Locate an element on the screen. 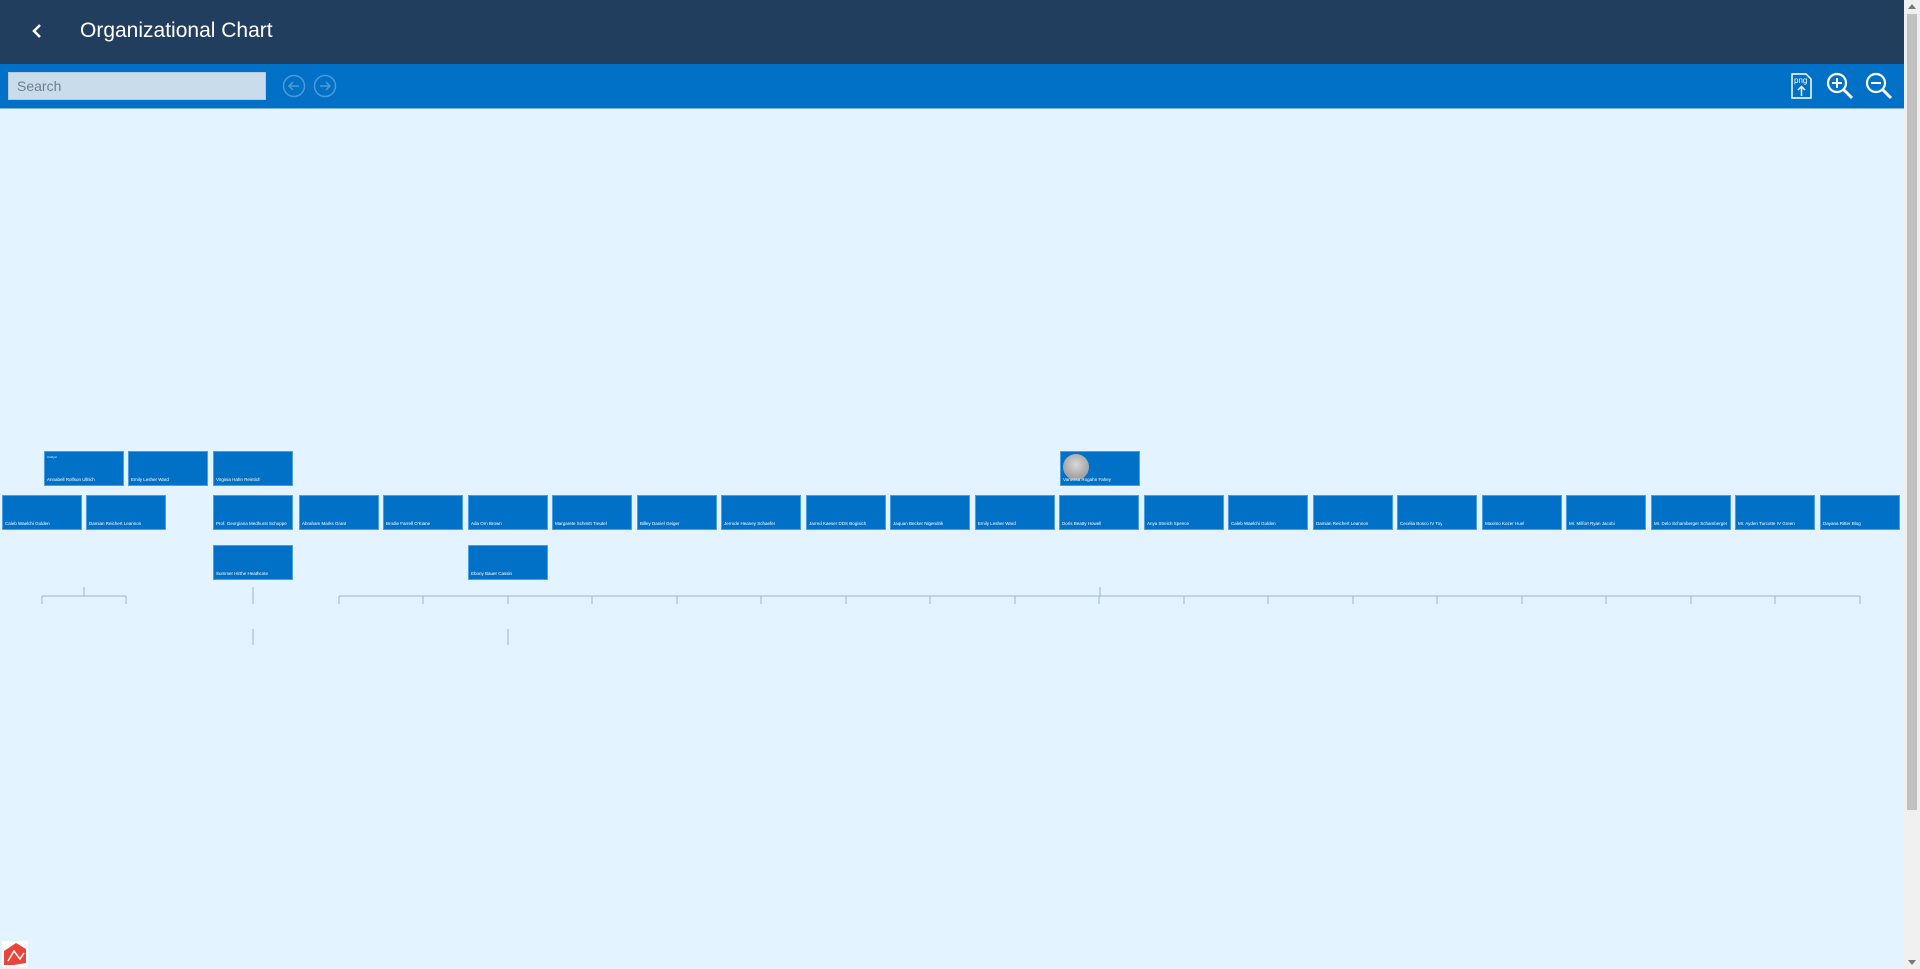 This screenshot has width=1920, height=969. node-name: Mr. Delo Schamberger Schamberger is located at coordinates (1691, 523).